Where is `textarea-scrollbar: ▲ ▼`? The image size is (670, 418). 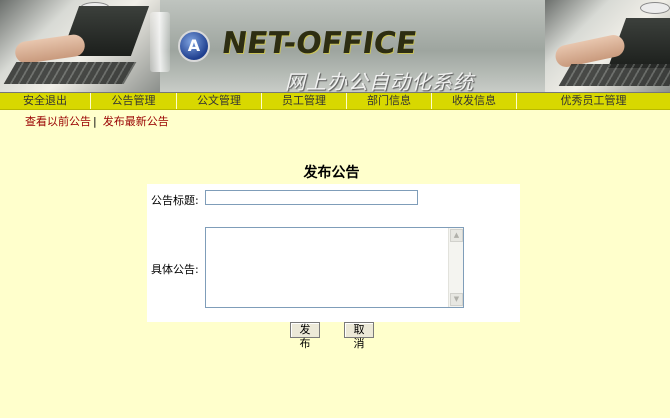 textarea-scrollbar: ▲ ▼ is located at coordinates (455, 267).